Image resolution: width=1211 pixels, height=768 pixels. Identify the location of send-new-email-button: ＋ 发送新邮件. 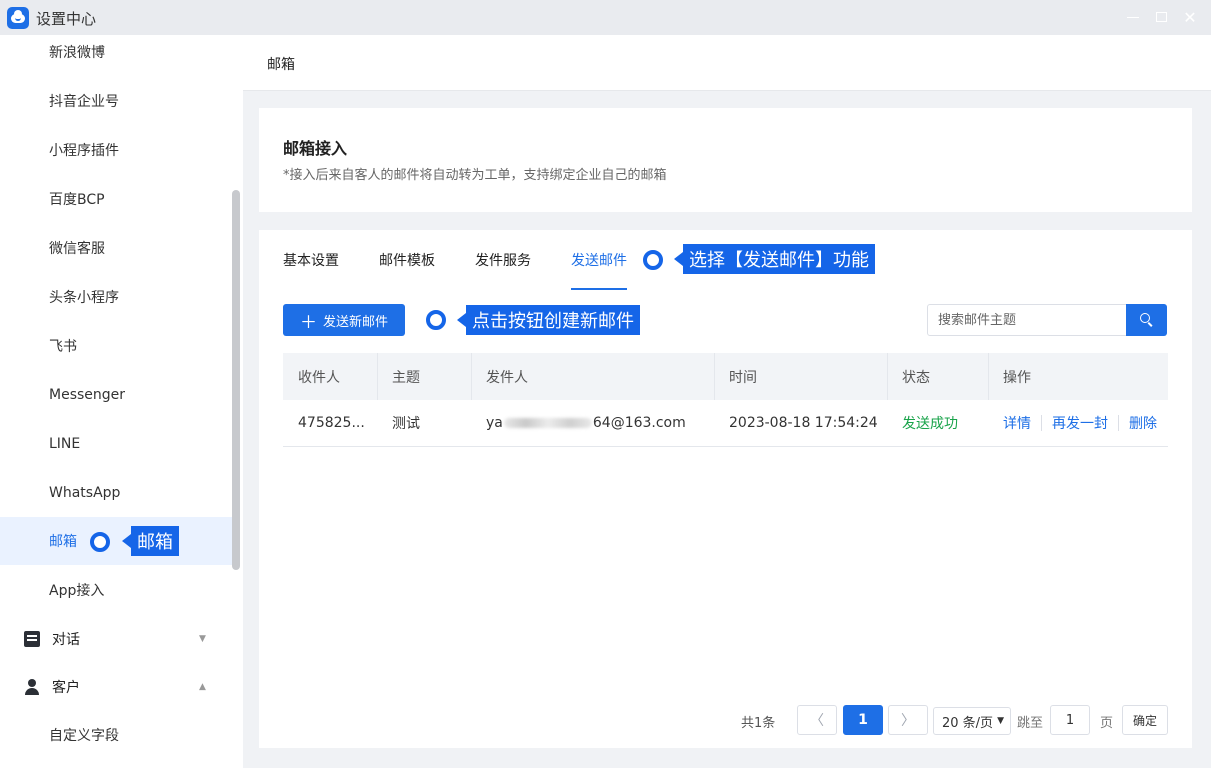
(344, 320).